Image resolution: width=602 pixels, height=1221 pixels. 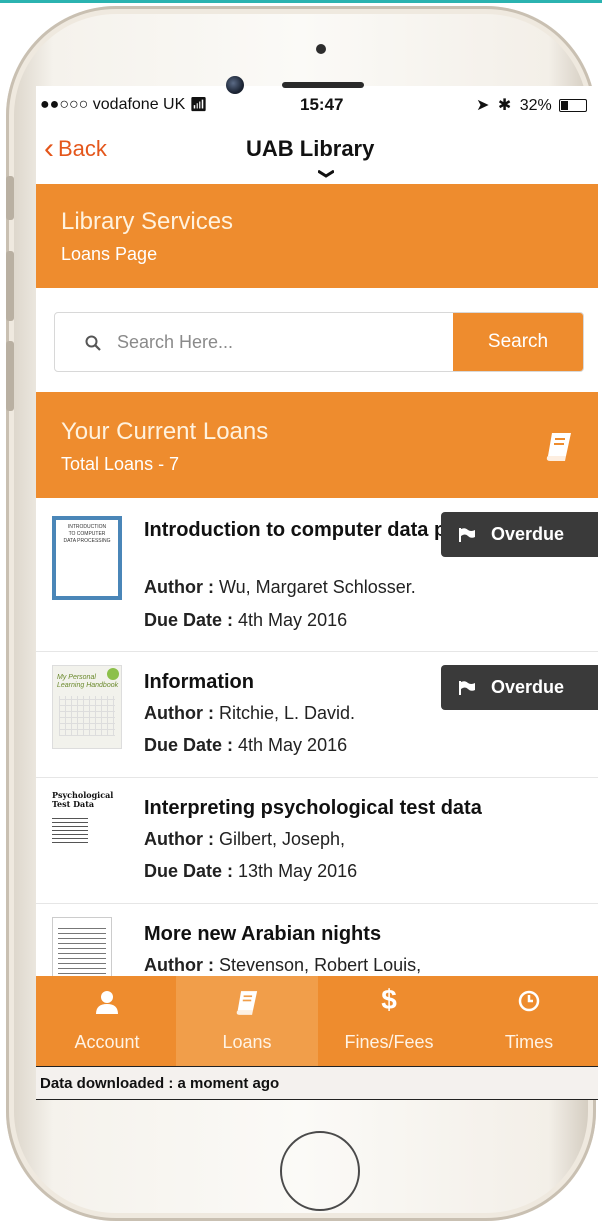 I want to click on cover-text: INTRODUCTION, so click(x=87, y=527).